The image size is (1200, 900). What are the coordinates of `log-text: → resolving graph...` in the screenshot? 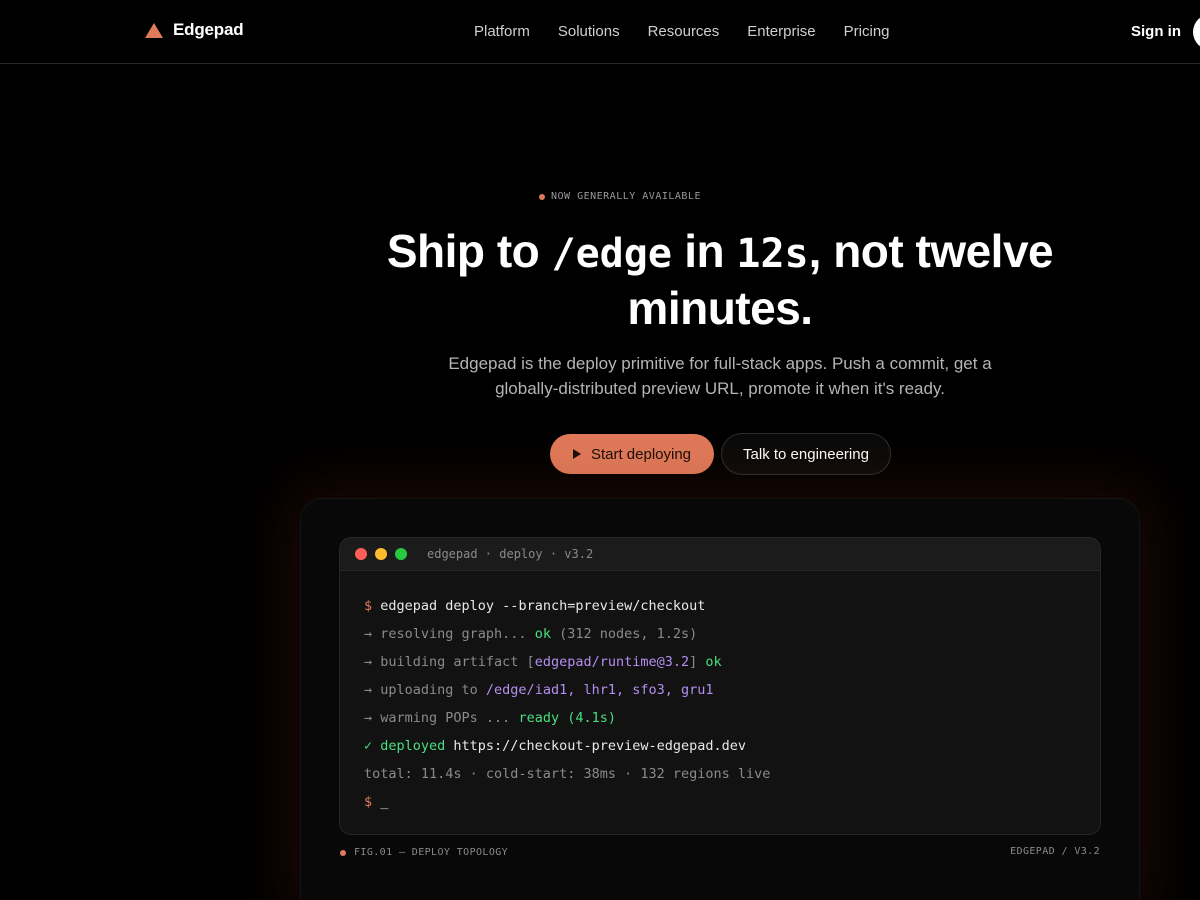 It's located at (449, 634).